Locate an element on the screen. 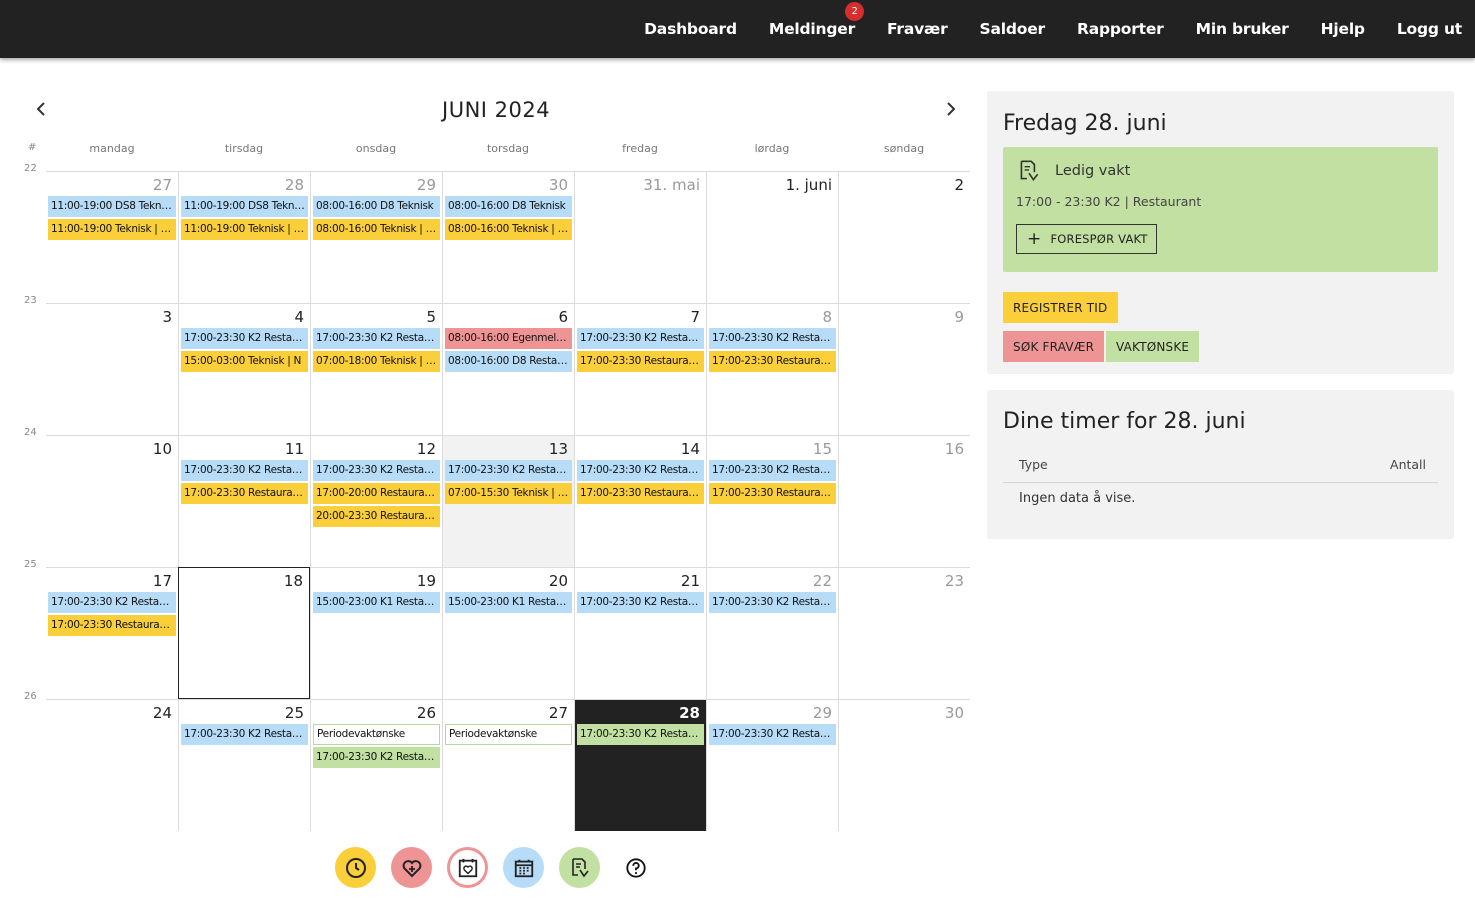 Image resolution: width=1475 pixels, height=918 pixels. calendar-event: 20:00-23:30 Restaurant | K2 is located at coordinates (376, 516).